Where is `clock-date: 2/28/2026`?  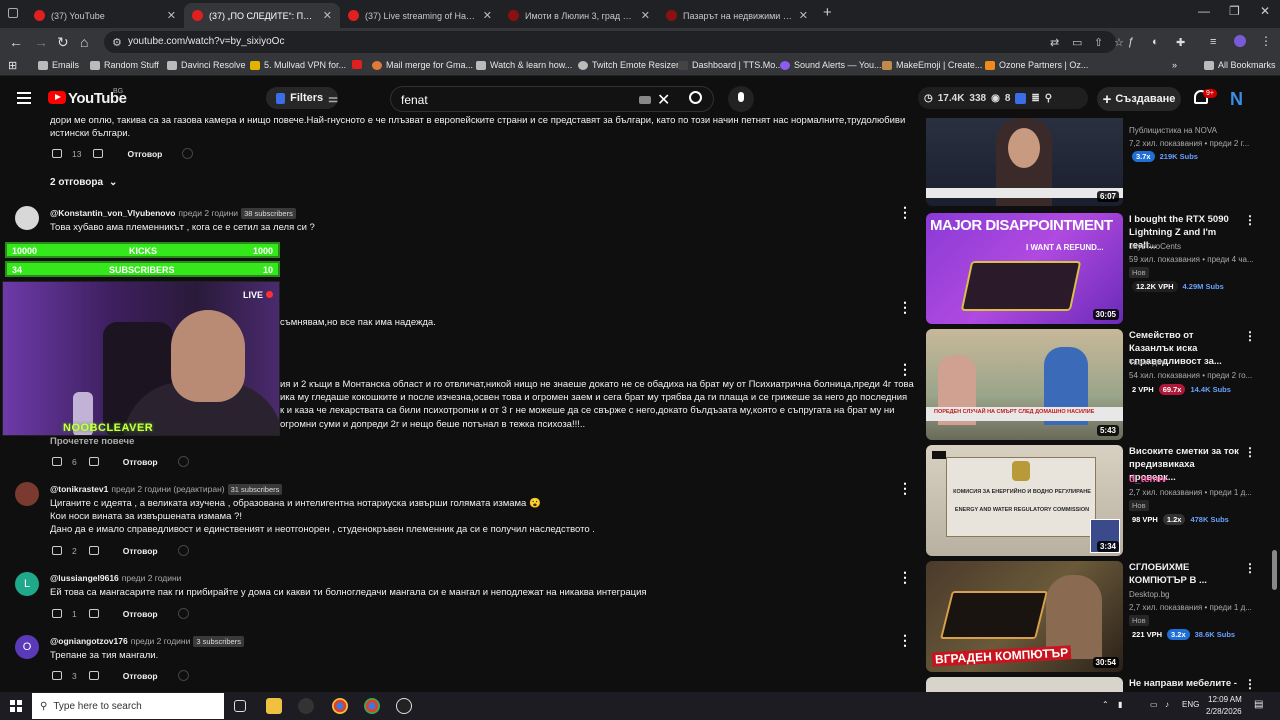
clock-date: 2/28/2026 is located at coordinates (1224, 711).